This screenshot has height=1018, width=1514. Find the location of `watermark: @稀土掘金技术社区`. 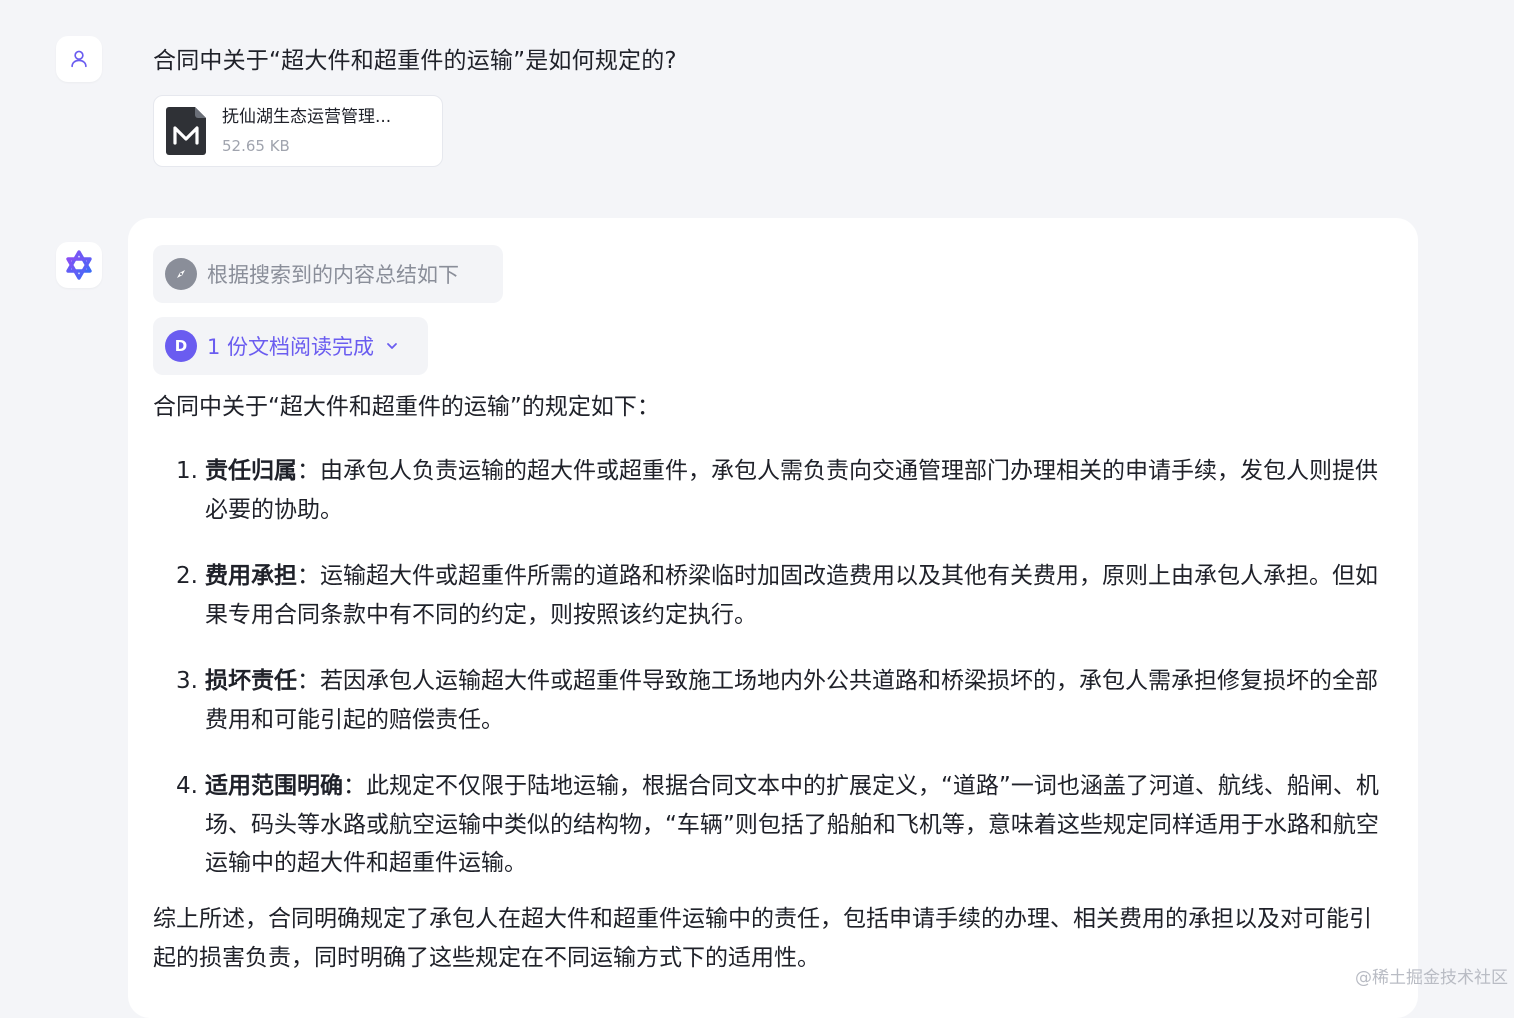

watermark: @稀土掘金技术社区 is located at coordinates (1431, 975).